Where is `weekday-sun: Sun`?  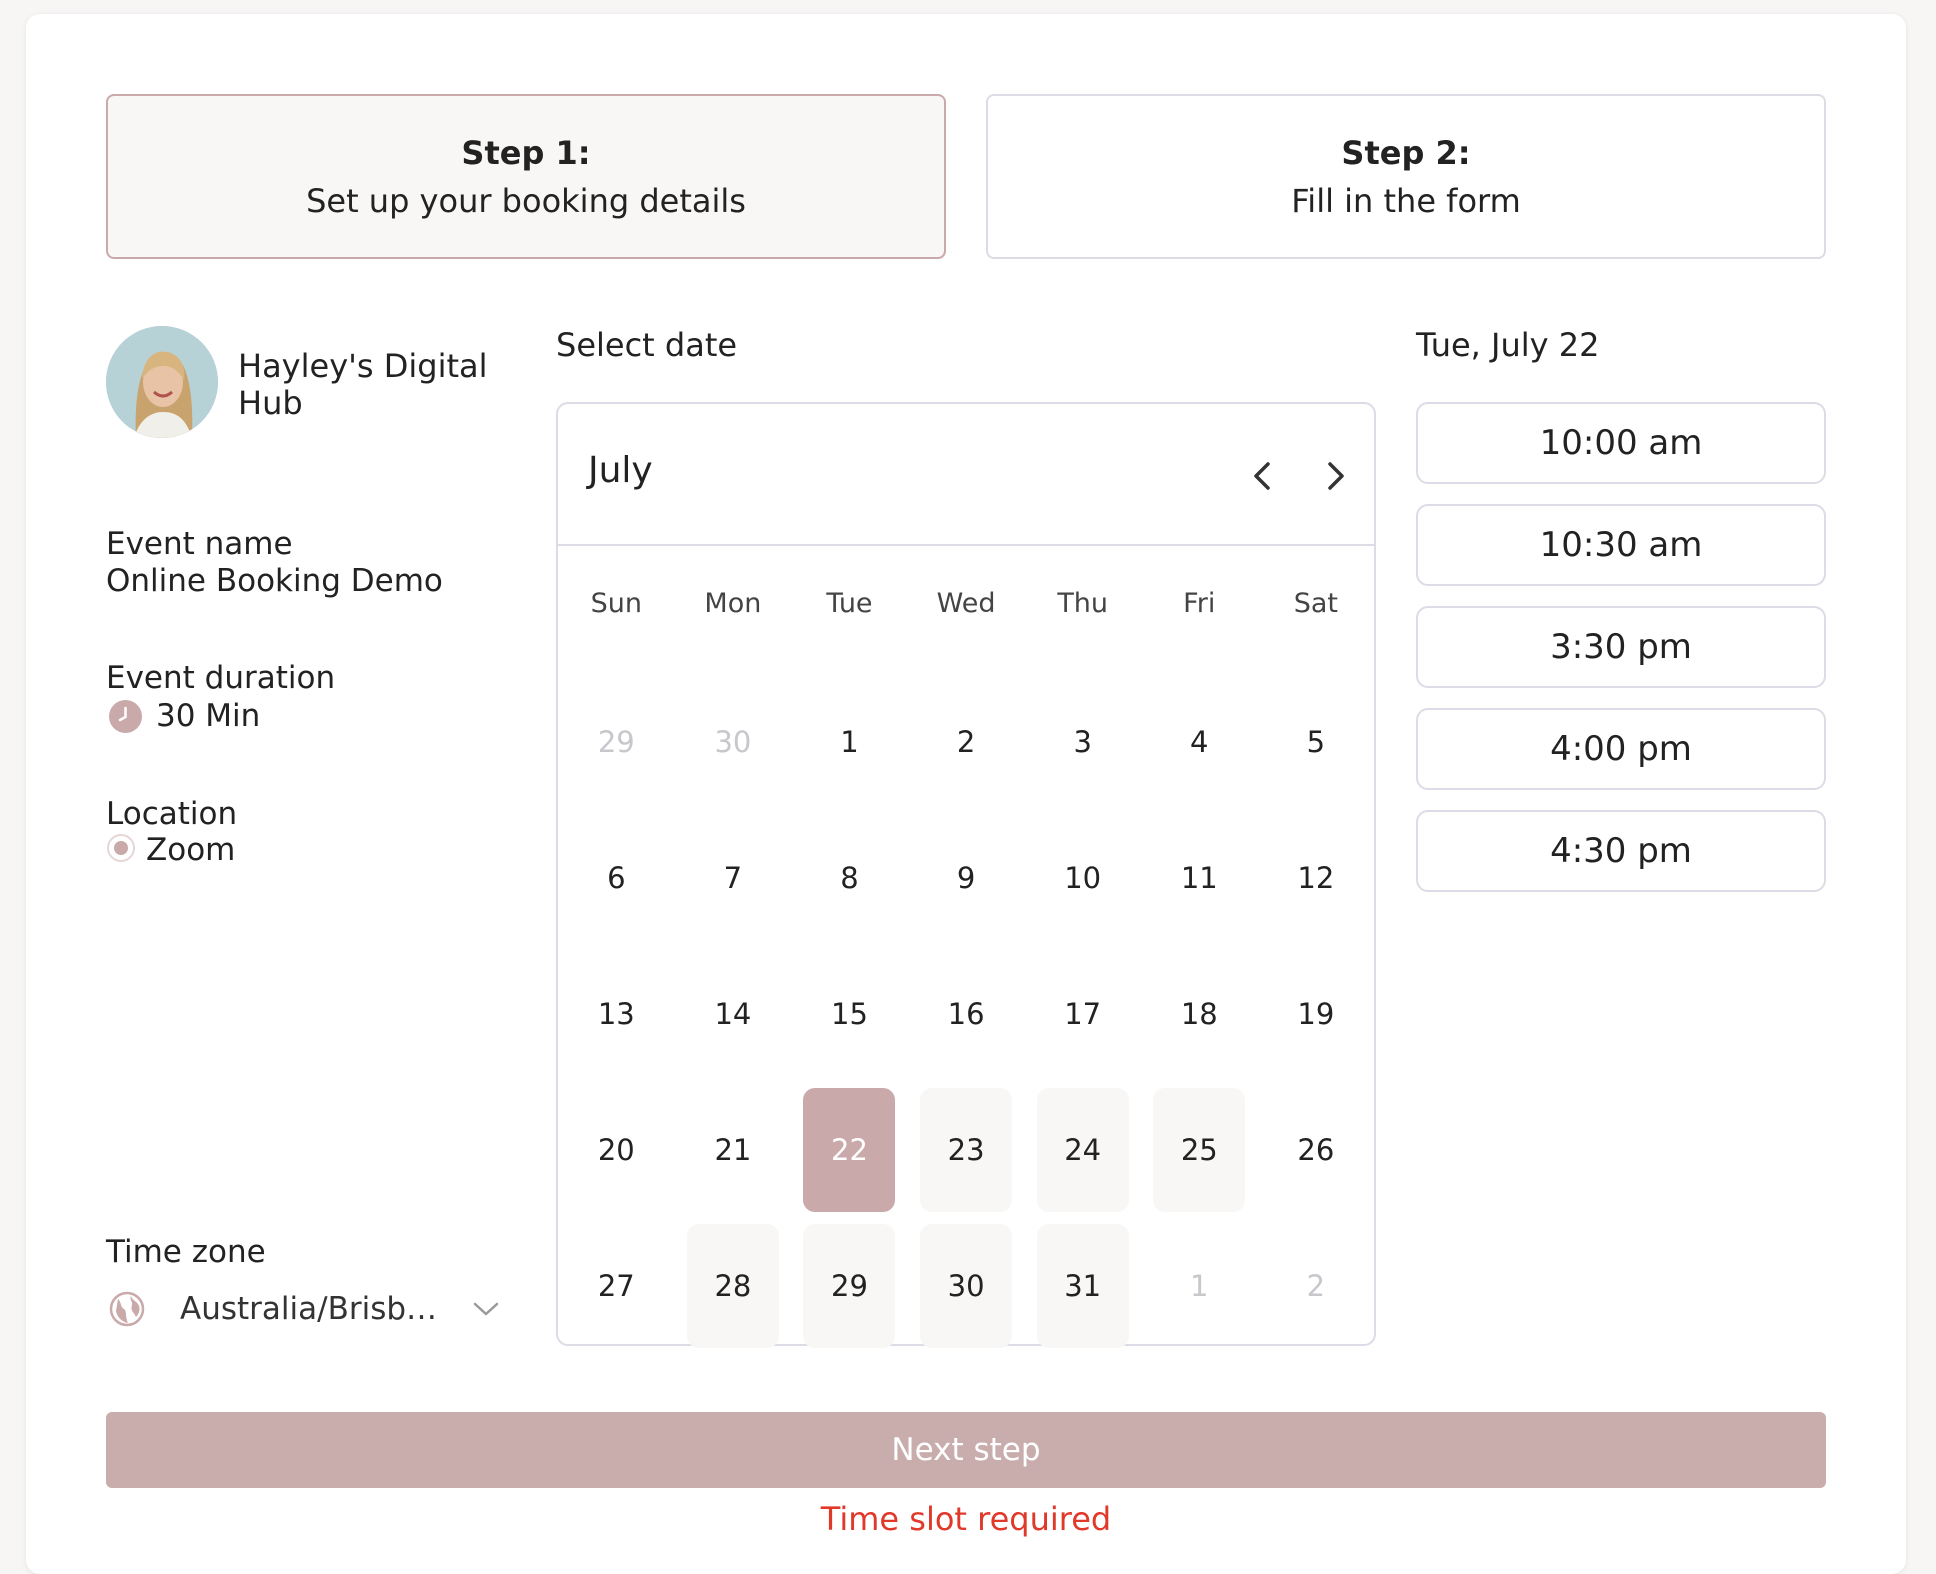
weekday-sun: Sun is located at coordinates (616, 603).